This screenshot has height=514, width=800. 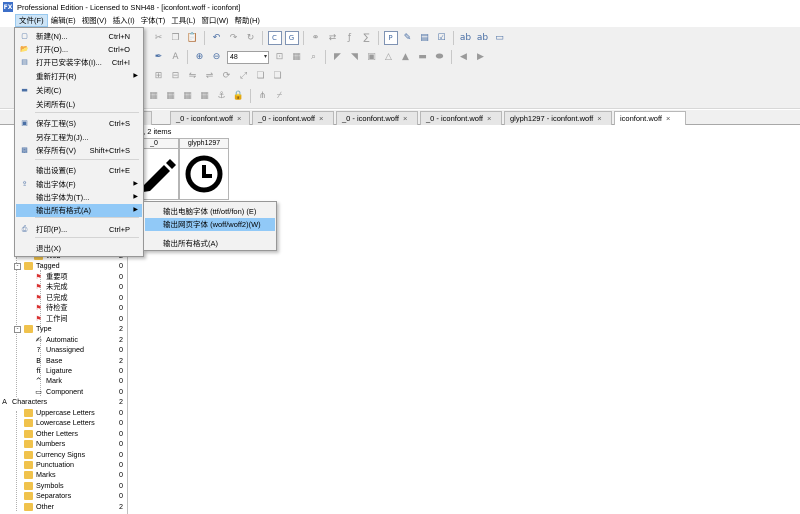 I want to click on tree-item: ▭ Component 0, so click(x=63, y=392).